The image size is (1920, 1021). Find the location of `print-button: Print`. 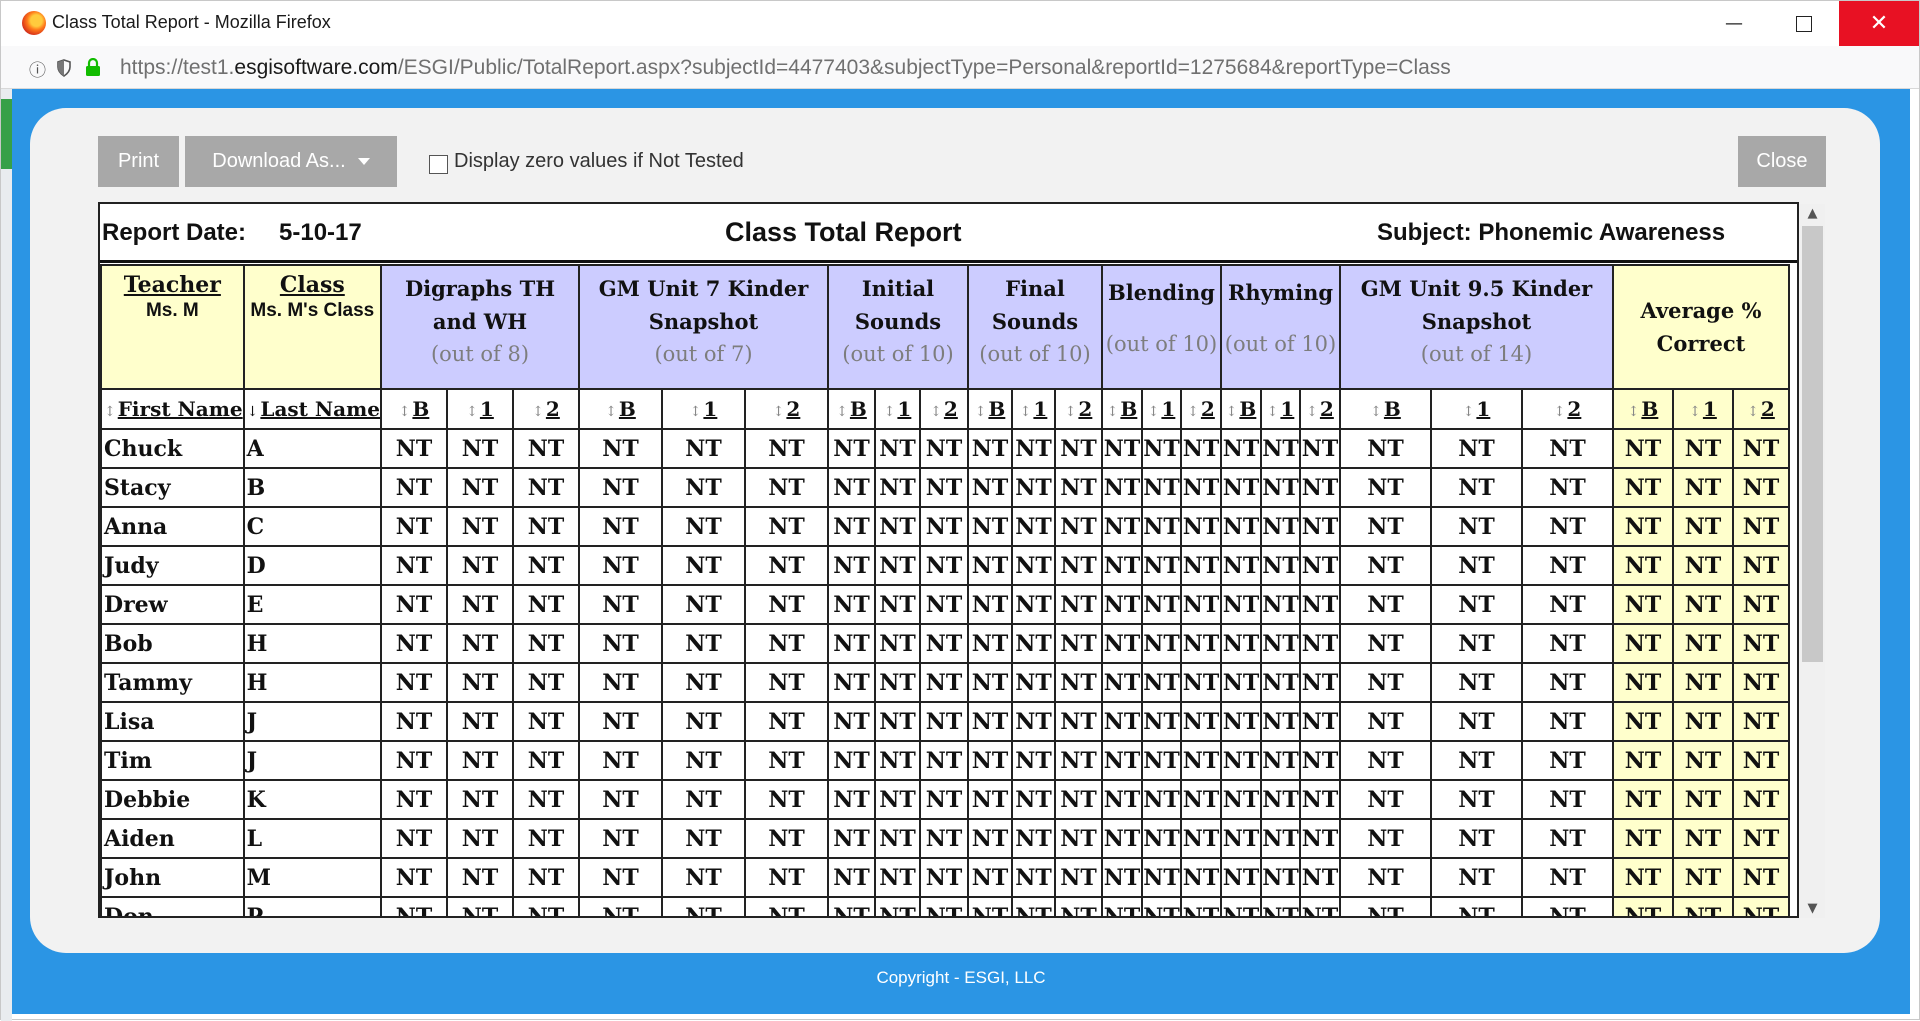

print-button: Print is located at coordinates (138, 161).